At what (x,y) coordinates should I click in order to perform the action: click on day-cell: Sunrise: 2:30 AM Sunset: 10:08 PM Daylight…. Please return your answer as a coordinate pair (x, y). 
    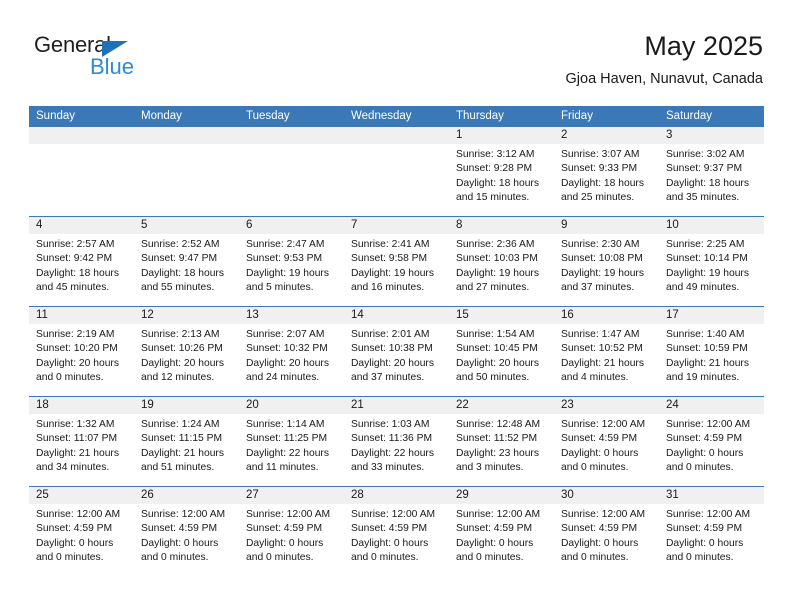
    Looking at the image, I should click on (606, 270).